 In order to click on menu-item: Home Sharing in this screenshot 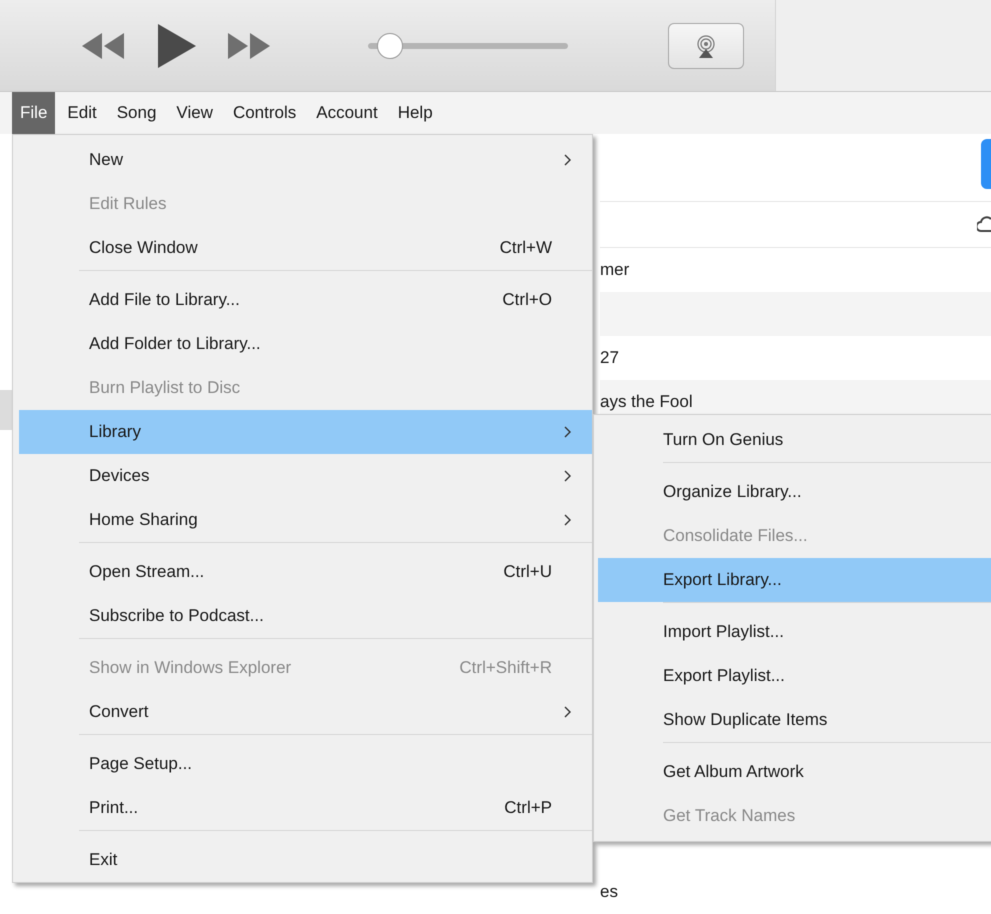, I will do `click(305, 520)`.